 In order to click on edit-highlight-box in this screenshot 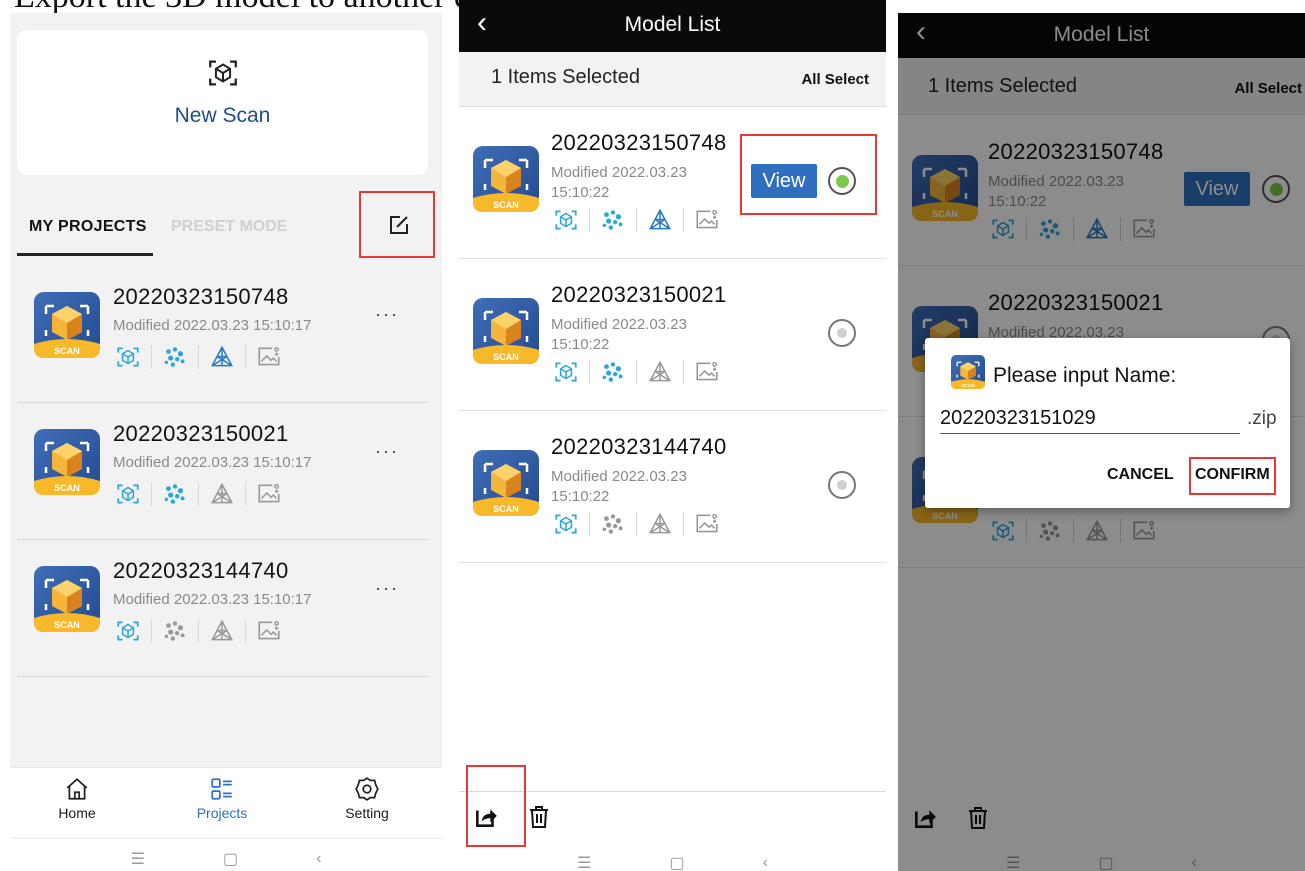, I will do `click(397, 224)`.